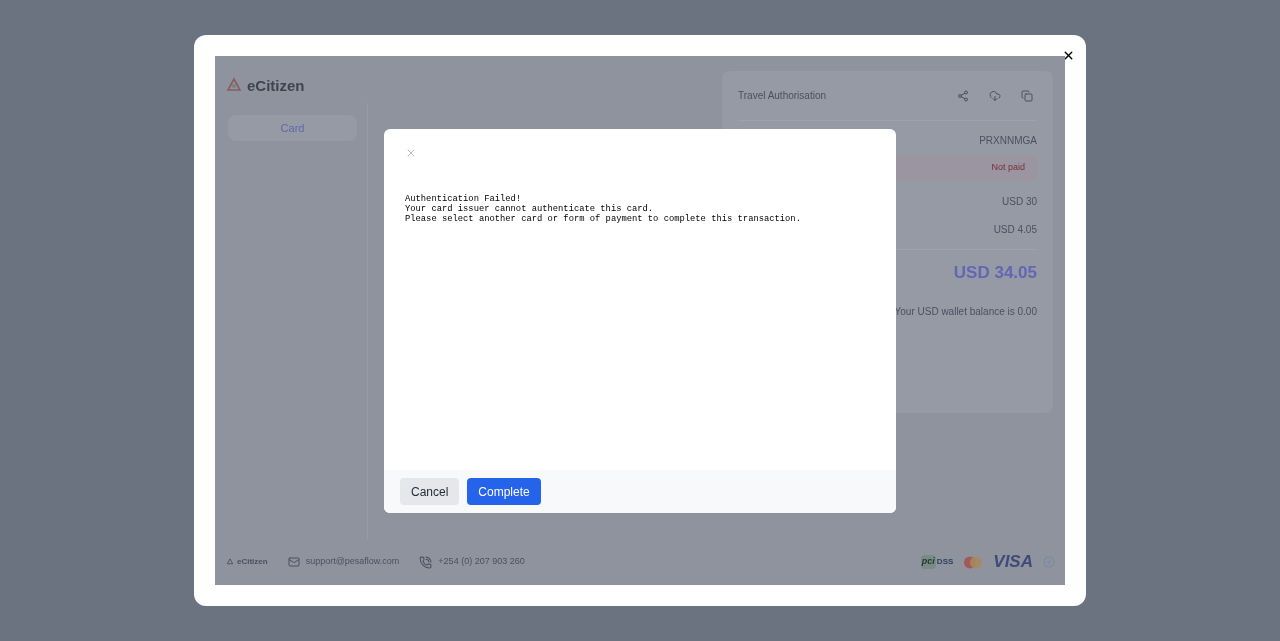 The width and height of the screenshot is (1280, 641). I want to click on pci-text: pci, so click(928, 562).